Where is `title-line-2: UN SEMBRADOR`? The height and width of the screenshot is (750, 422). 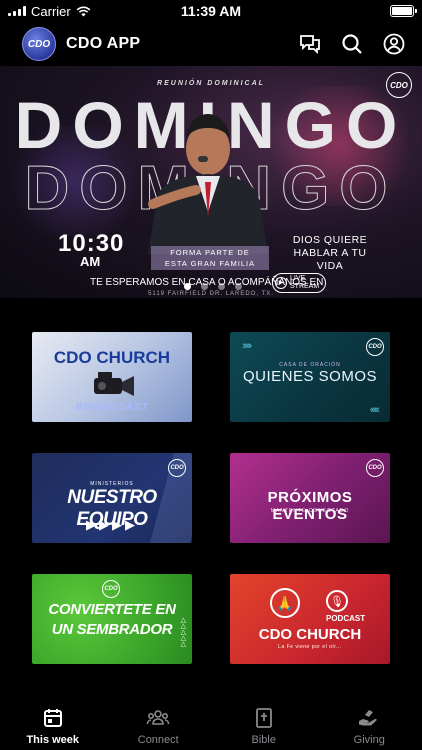 title-line-2: UN SEMBRADOR is located at coordinates (112, 629).